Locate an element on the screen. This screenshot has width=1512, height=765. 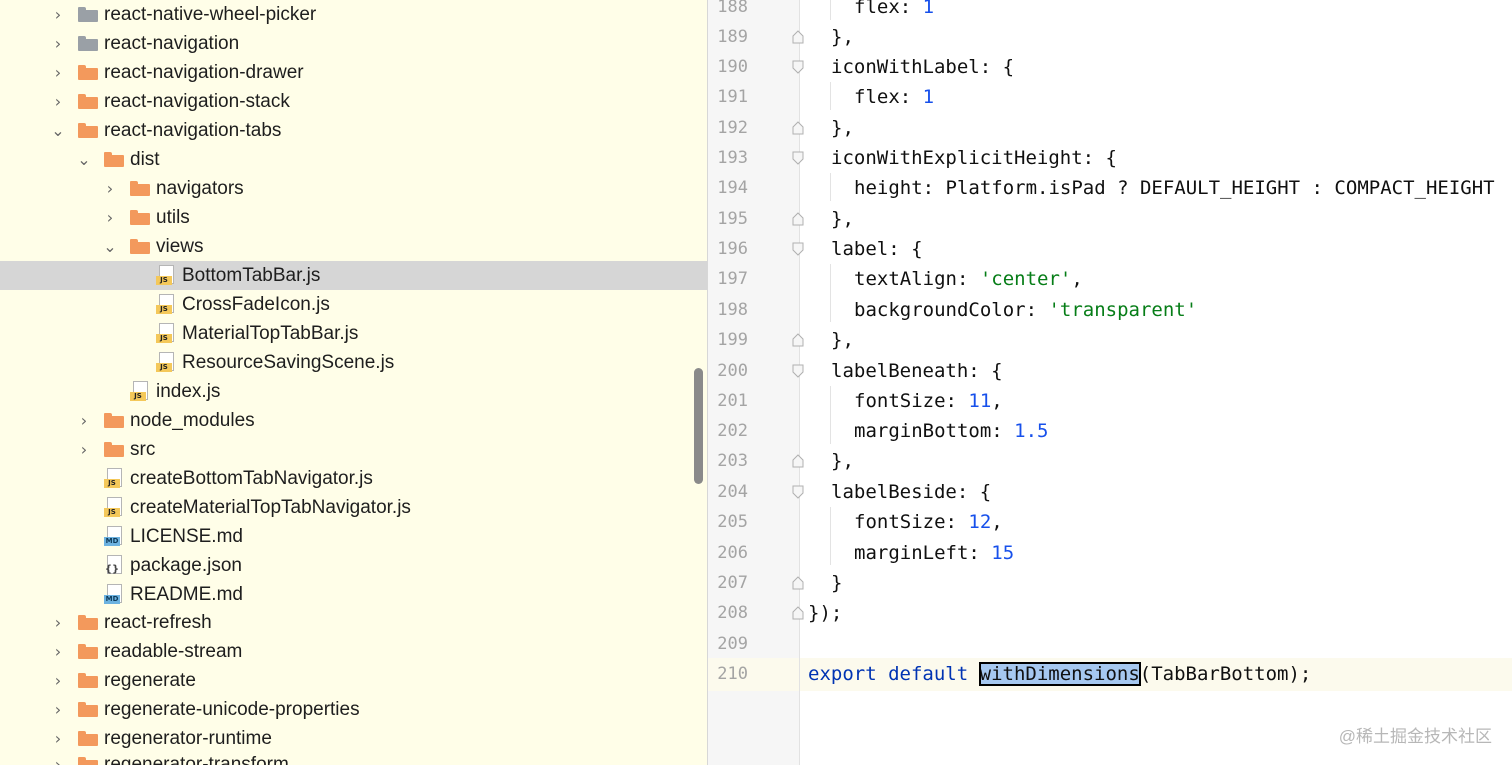
code-line-195: 195 }, is located at coordinates (756, 219).